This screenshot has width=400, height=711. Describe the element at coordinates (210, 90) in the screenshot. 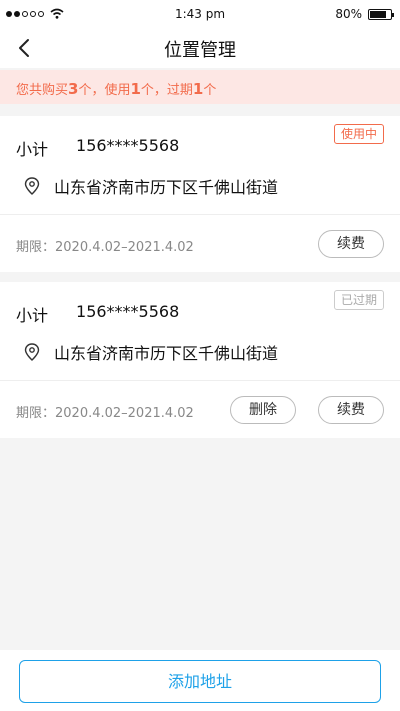

I see `summary-suffix: 个` at that location.